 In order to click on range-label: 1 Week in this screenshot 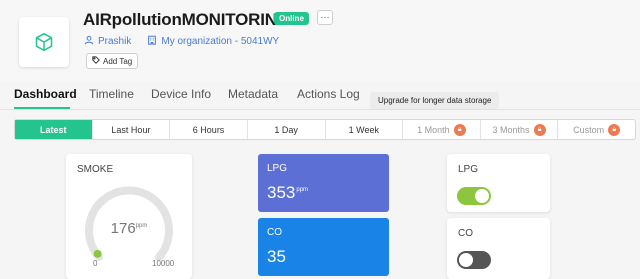, I will do `click(363, 129)`.